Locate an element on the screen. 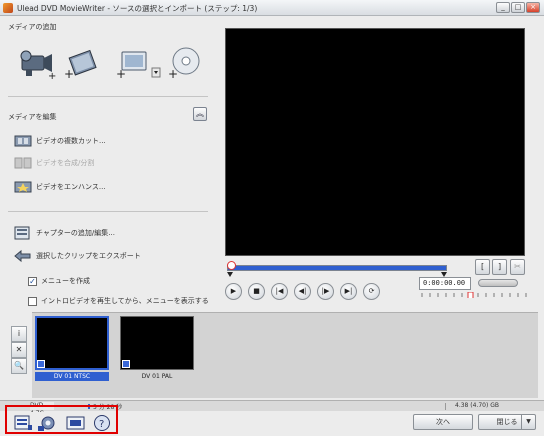  zoom-icon: 🔍 is located at coordinates (19, 366).